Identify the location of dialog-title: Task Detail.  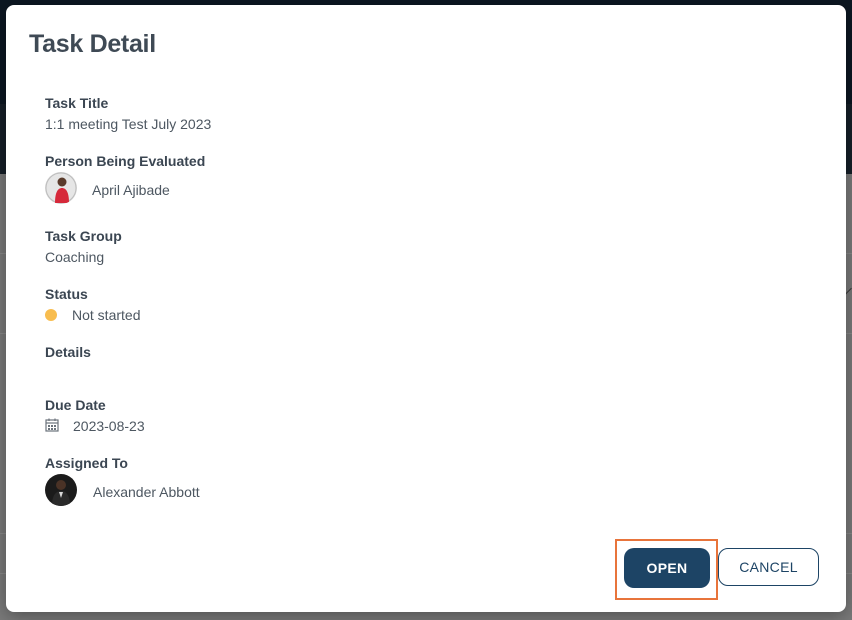
(92, 44).